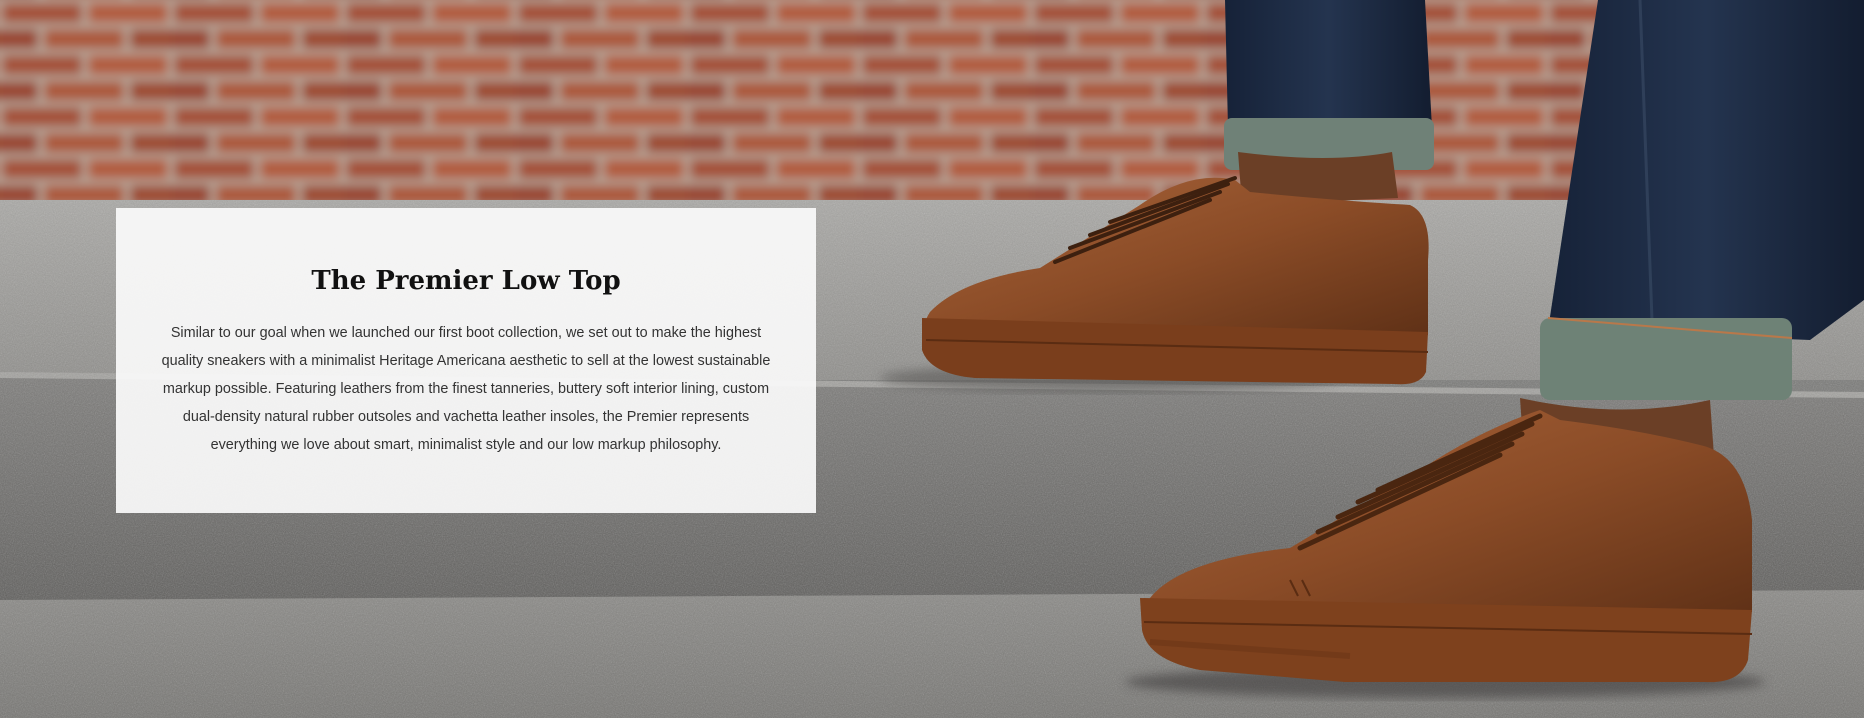 The width and height of the screenshot is (1864, 718). What do you see at coordinates (466, 281) in the screenshot?
I see `product-title: The Premier Low Top` at bounding box center [466, 281].